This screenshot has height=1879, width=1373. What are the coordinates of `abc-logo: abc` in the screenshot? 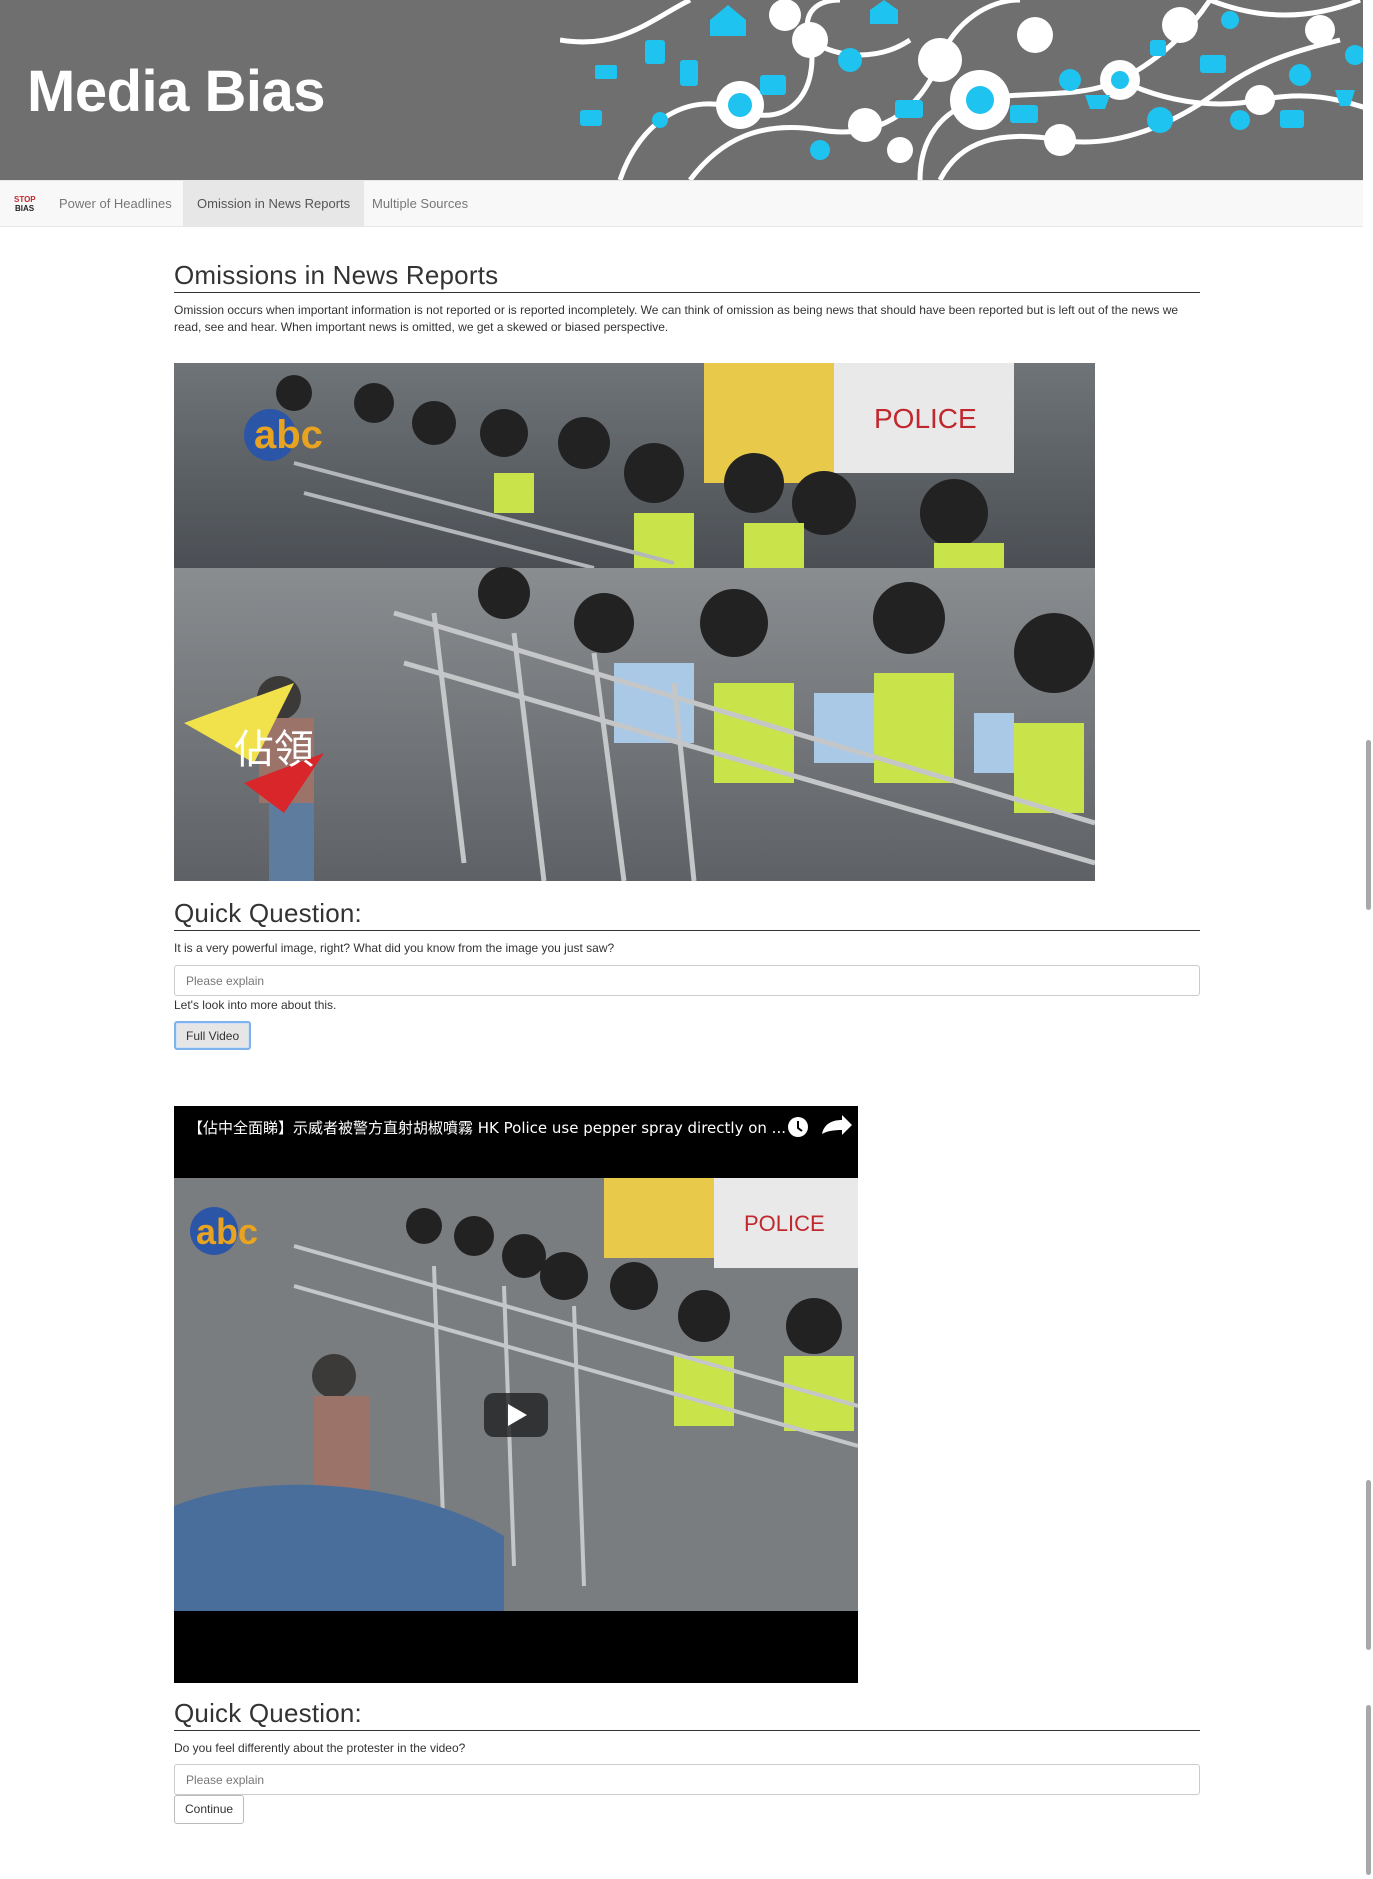 It's located at (288, 435).